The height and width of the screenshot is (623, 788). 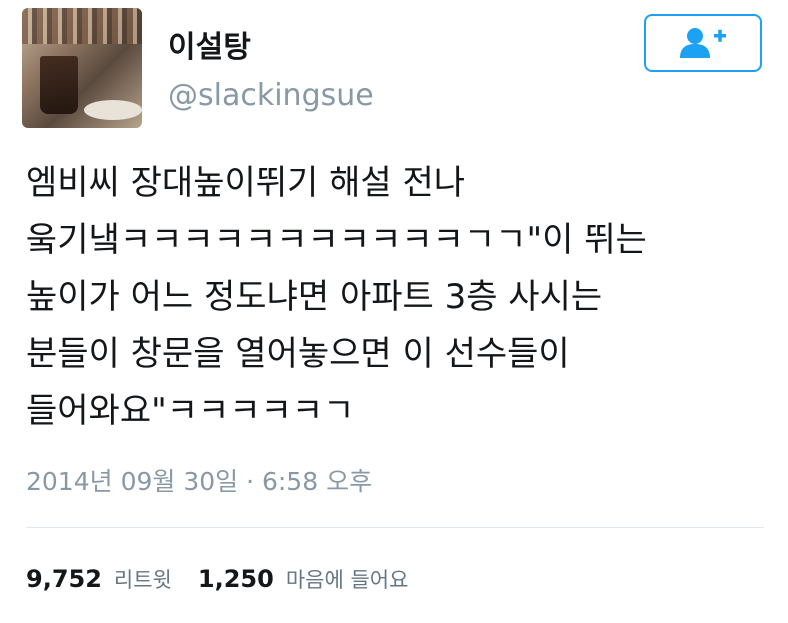 What do you see at coordinates (271, 95) in the screenshot?
I see `user-handle: @slackingsue` at bounding box center [271, 95].